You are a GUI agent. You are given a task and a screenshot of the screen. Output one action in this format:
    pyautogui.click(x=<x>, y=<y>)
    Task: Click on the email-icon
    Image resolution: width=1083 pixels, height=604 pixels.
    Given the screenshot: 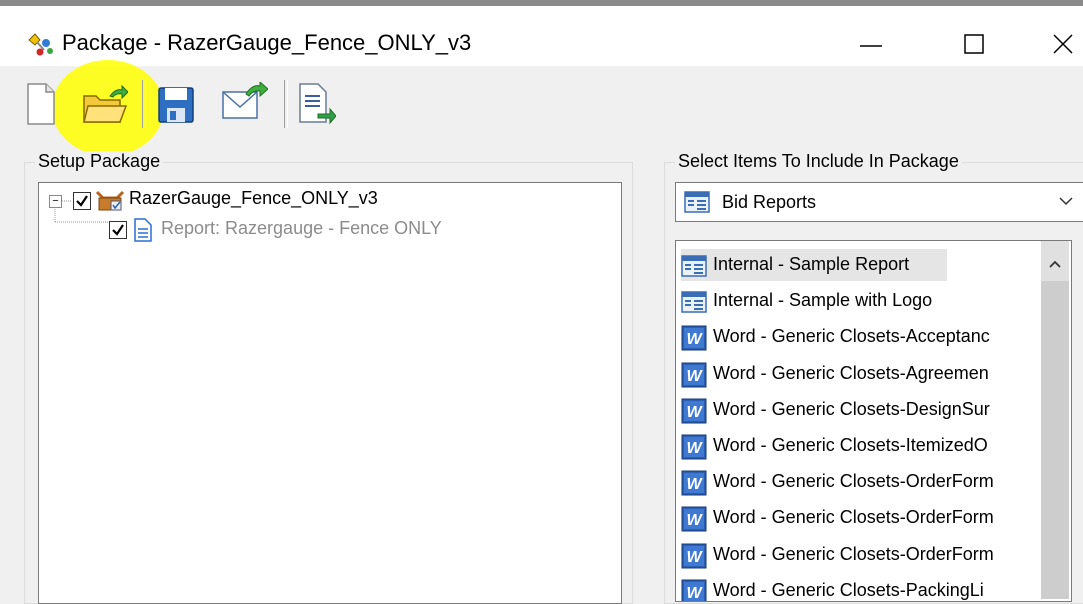 What is the action you would take?
    pyautogui.click(x=245, y=100)
    